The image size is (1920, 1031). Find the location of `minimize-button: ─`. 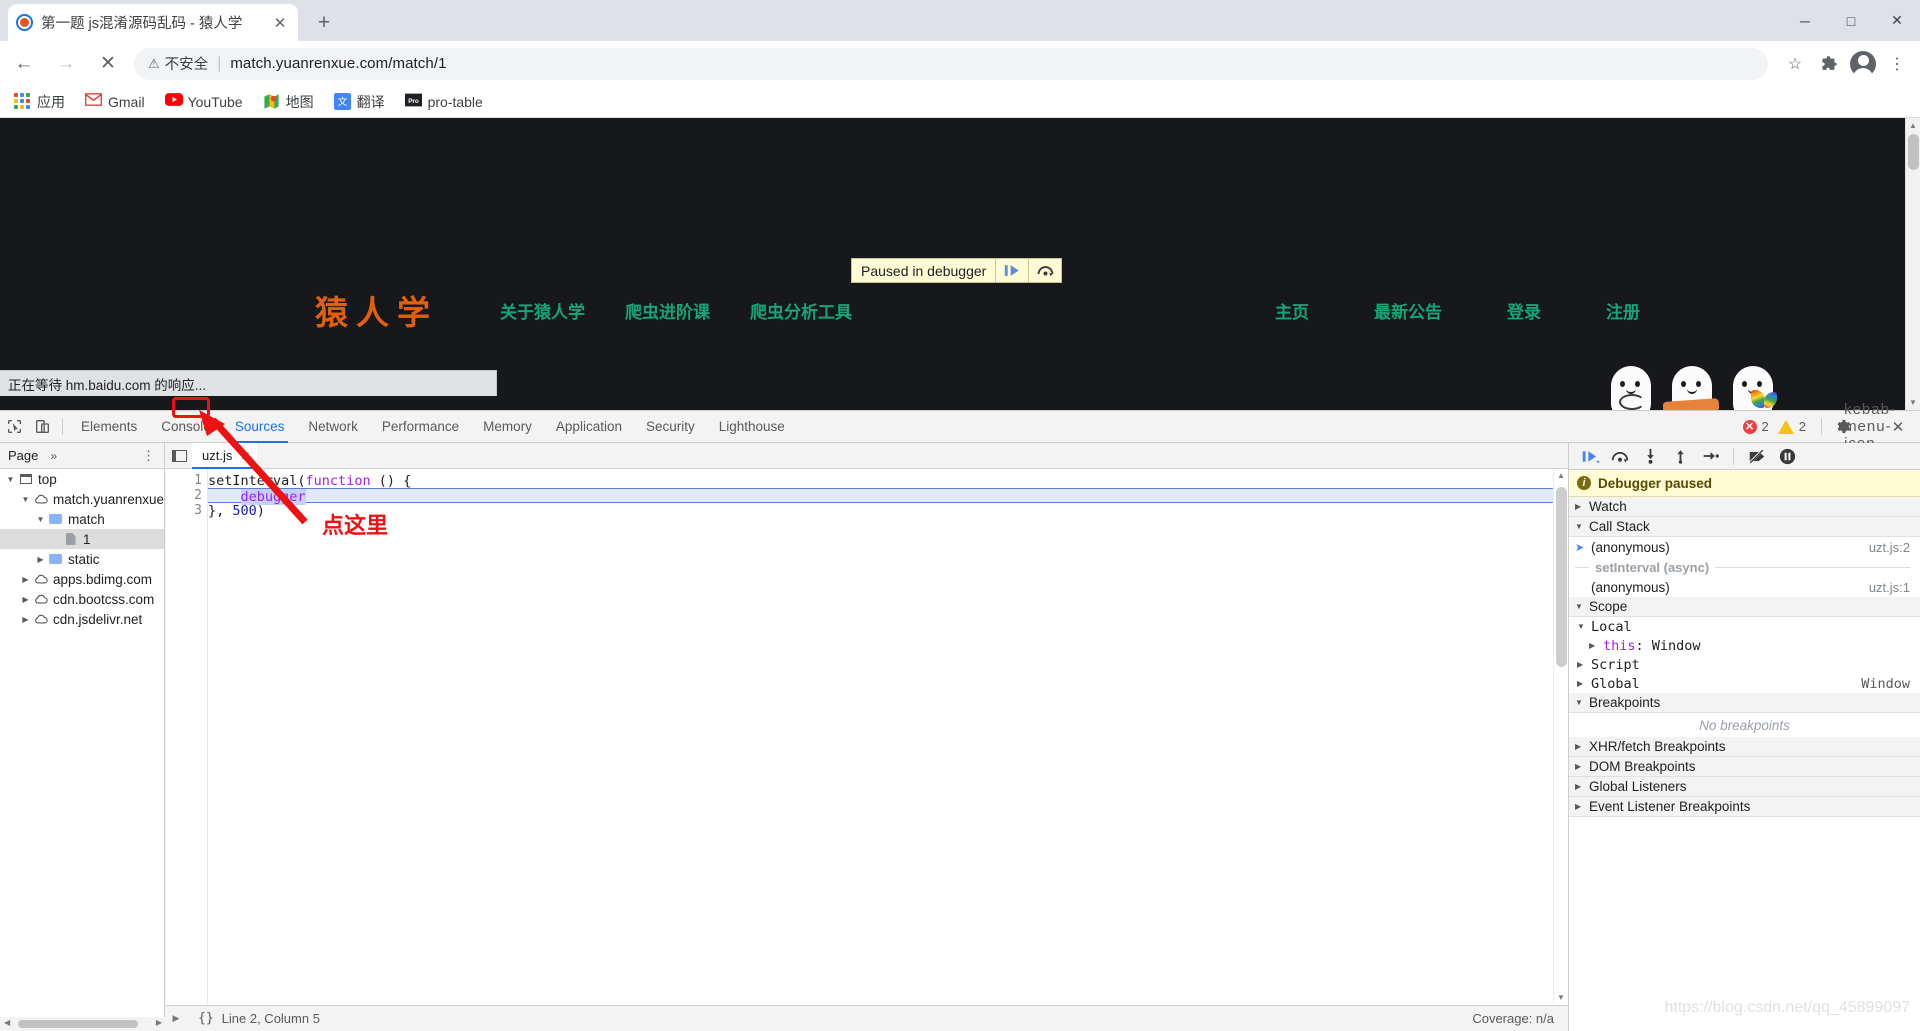

minimize-button: ─ is located at coordinates (1805, 20).